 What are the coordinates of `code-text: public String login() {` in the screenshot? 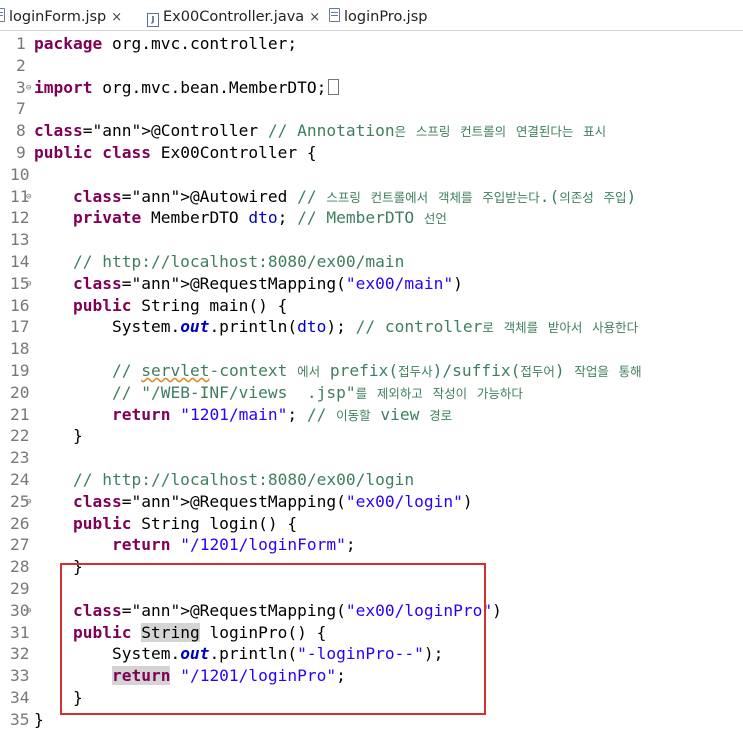 It's located at (185, 523).